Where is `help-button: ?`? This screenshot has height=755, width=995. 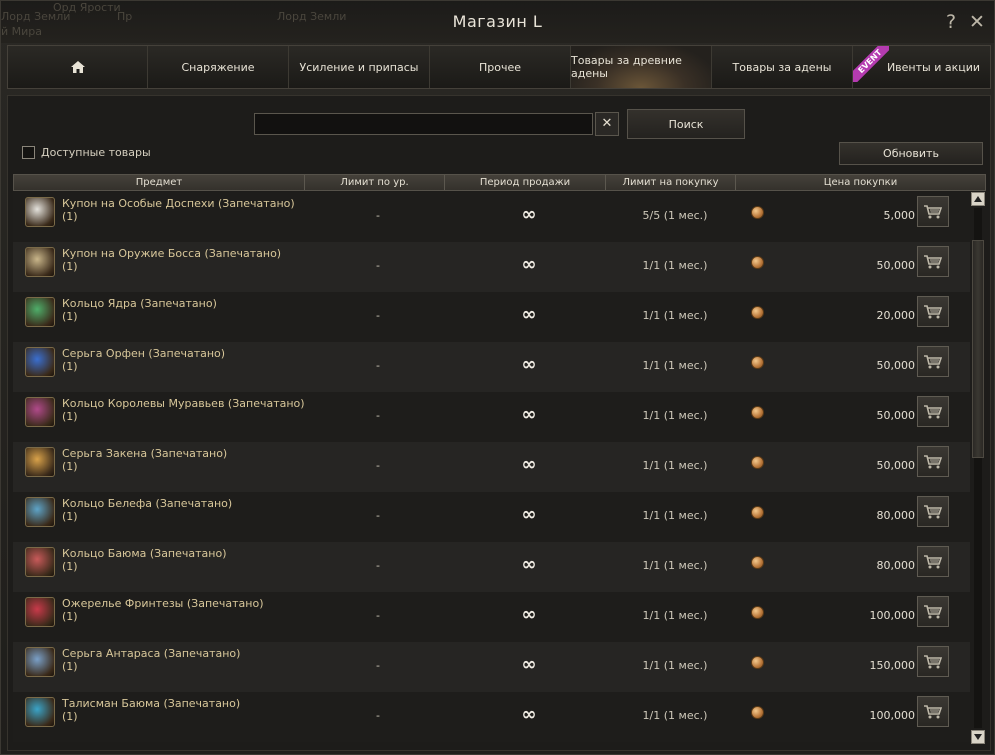
help-button: ? is located at coordinates (951, 22).